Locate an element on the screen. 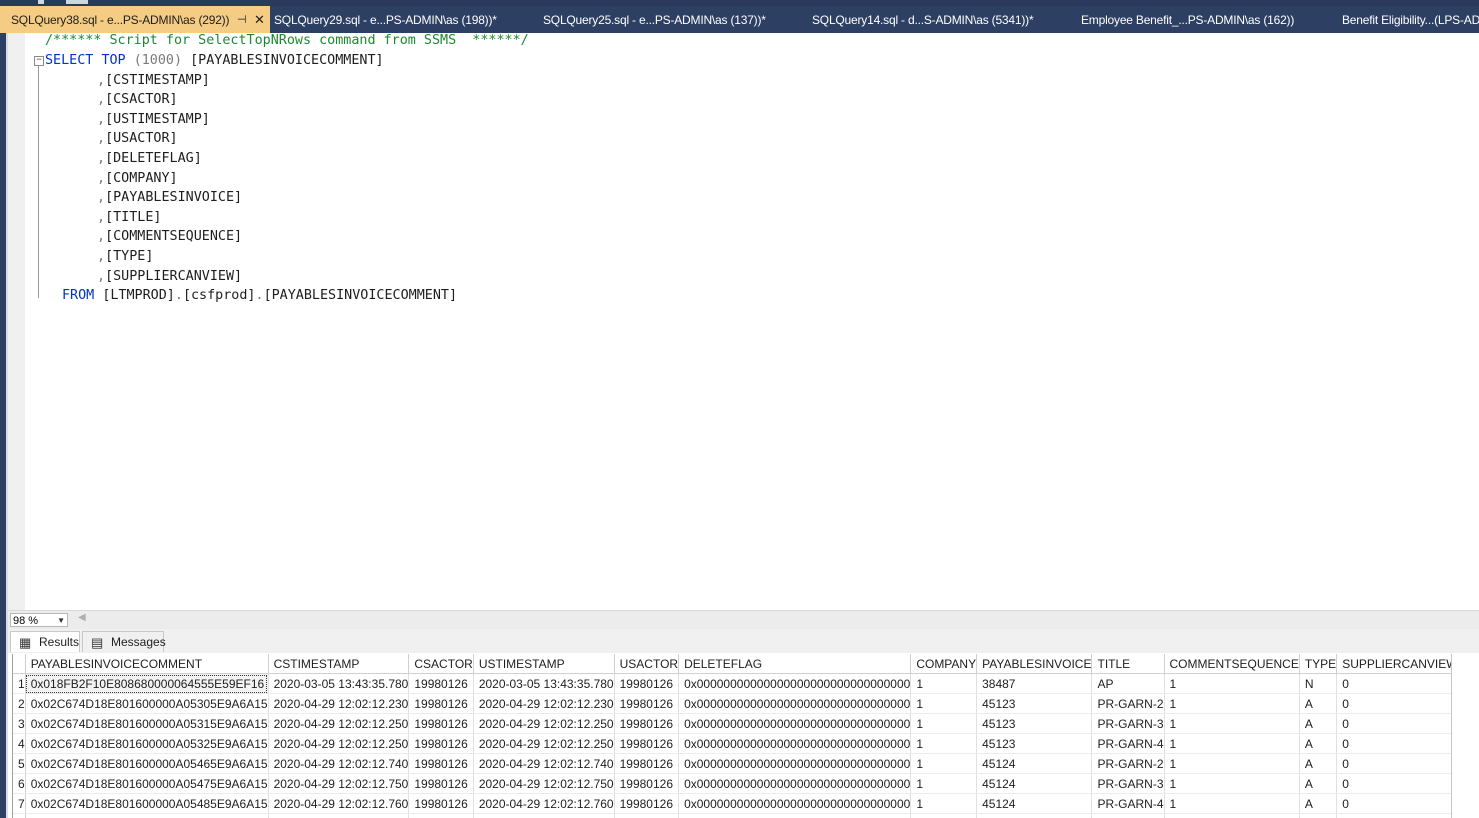 The image size is (1479, 818). row-number: 5 is located at coordinates (19, 763).